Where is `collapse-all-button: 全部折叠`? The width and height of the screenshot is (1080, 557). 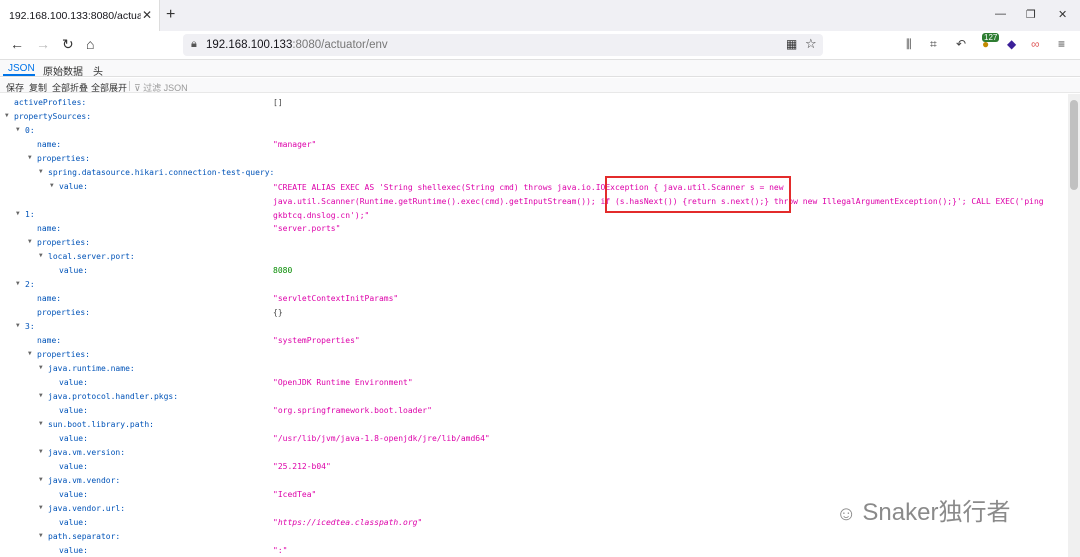 collapse-all-button: 全部折叠 is located at coordinates (70, 87).